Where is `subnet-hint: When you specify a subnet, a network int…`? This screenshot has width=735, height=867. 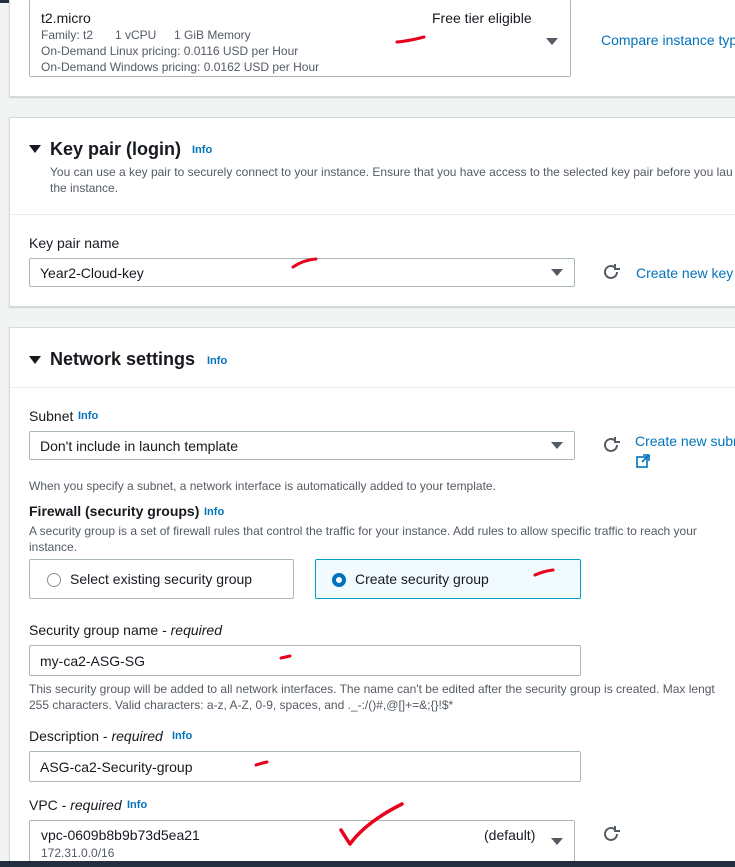
subnet-hint: When you specify a subnet, a network int… is located at coordinates (262, 486).